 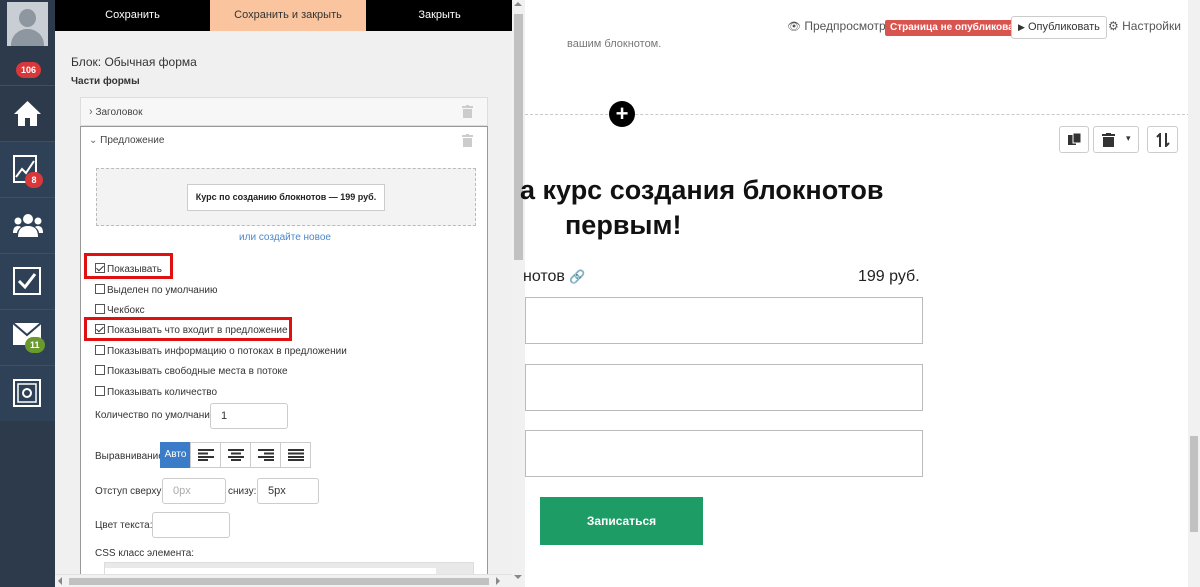 I want to click on unpublished-badge: Страница не опубликована, so click(x=958, y=28).